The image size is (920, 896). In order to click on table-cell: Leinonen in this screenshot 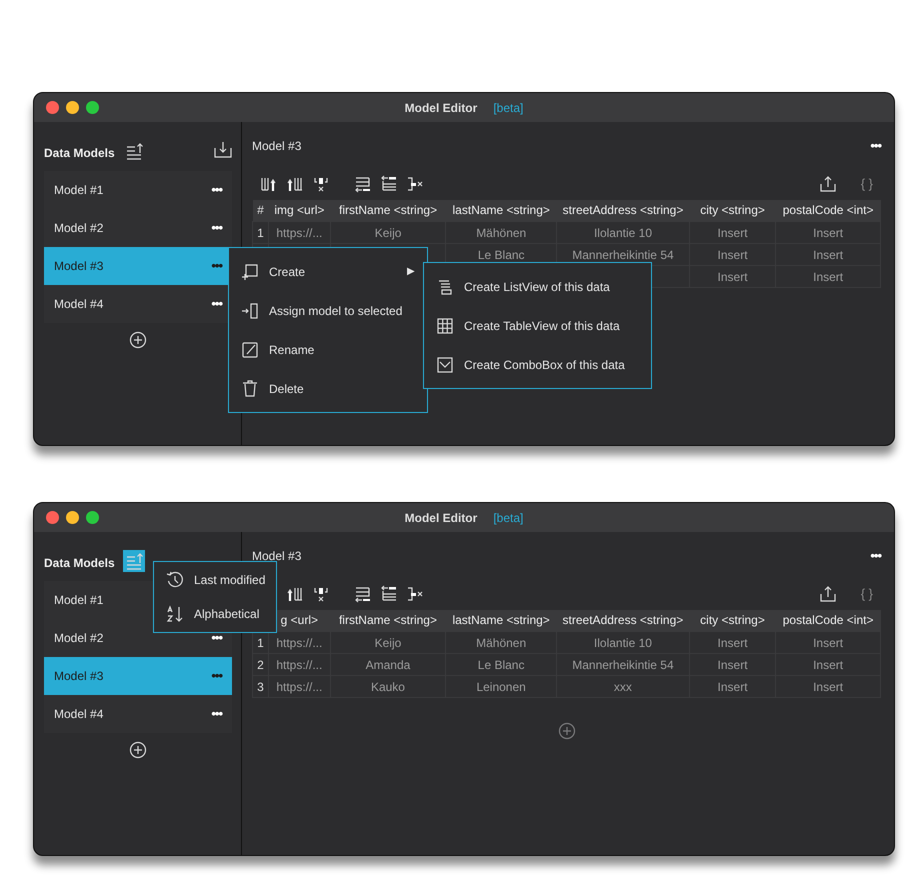, I will do `click(501, 687)`.